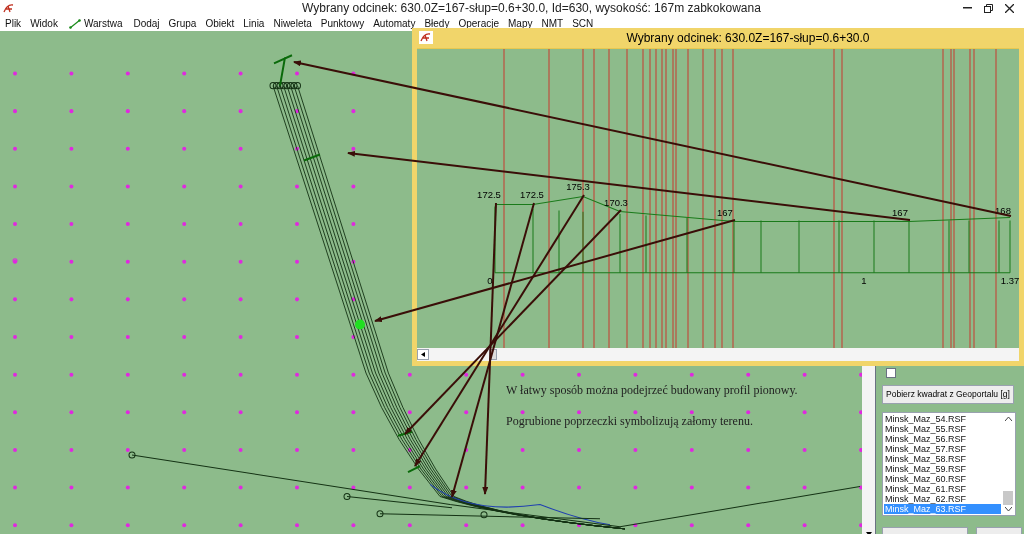  What do you see at coordinates (942, 479) in the screenshot?
I see `file-list-item: Minsk_Maz_60.RSF` at bounding box center [942, 479].